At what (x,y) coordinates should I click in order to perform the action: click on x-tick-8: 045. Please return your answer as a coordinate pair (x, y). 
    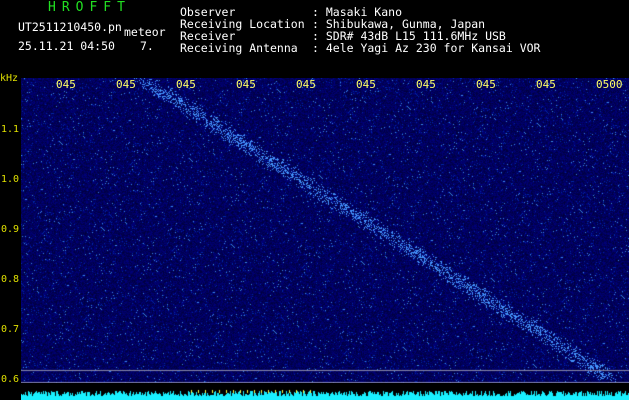
    Looking at the image, I should click on (546, 84).